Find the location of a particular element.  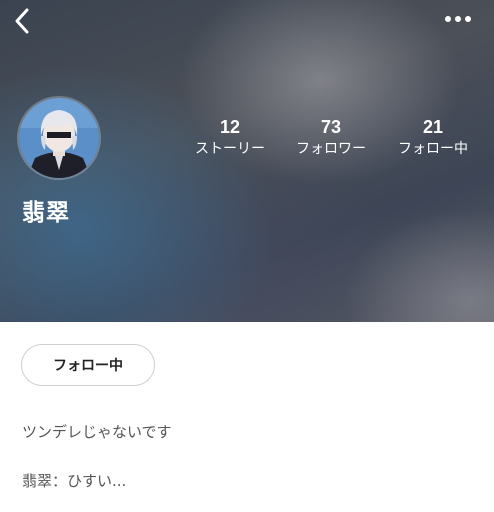

following-button: フォロー中 is located at coordinates (88, 365).